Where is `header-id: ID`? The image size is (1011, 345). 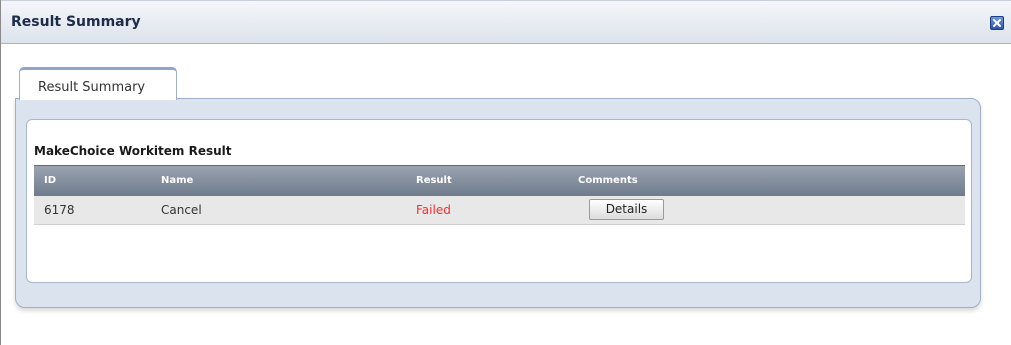 header-id: ID is located at coordinates (50, 180).